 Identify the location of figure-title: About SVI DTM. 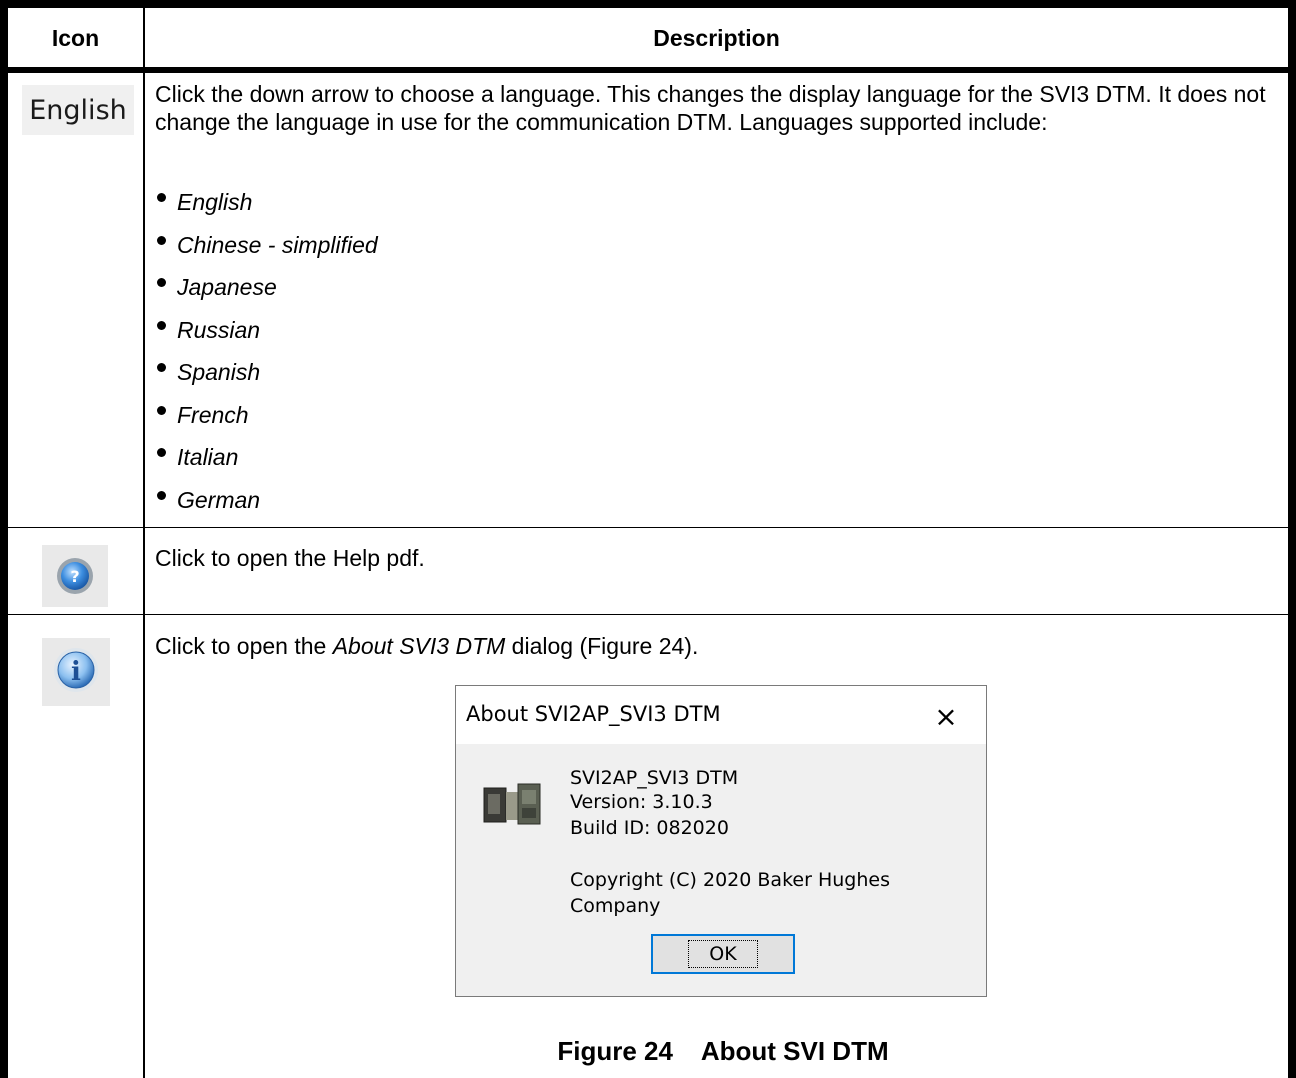
(794, 1051).